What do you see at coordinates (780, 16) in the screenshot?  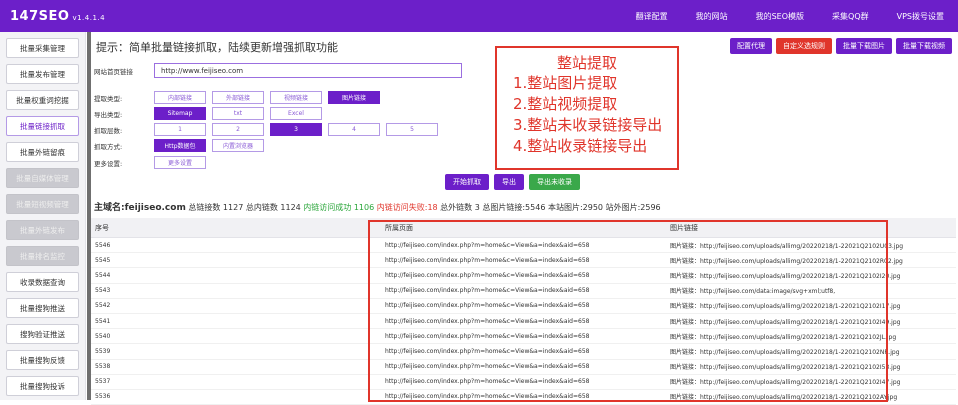 I see `nav-seo-templates: 我的SEO模版` at bounding box center [780, 16].